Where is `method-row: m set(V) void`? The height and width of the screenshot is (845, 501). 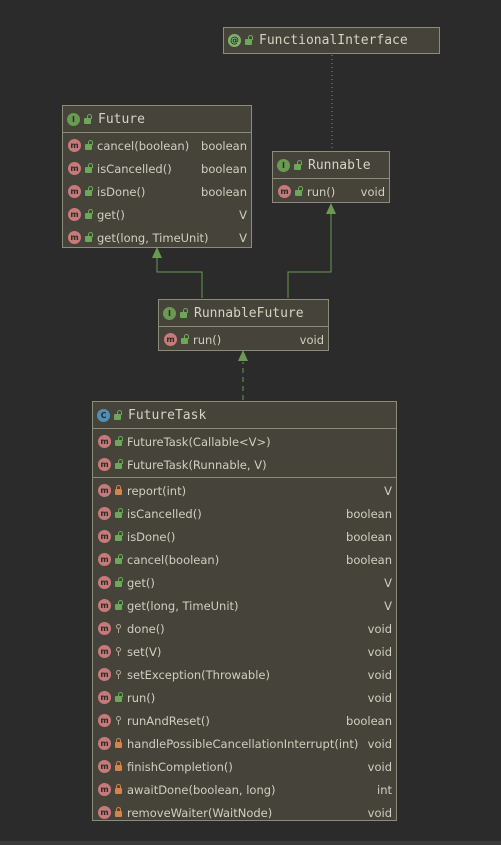 method-row: m set(V) void is located at coordinates (244, 651).